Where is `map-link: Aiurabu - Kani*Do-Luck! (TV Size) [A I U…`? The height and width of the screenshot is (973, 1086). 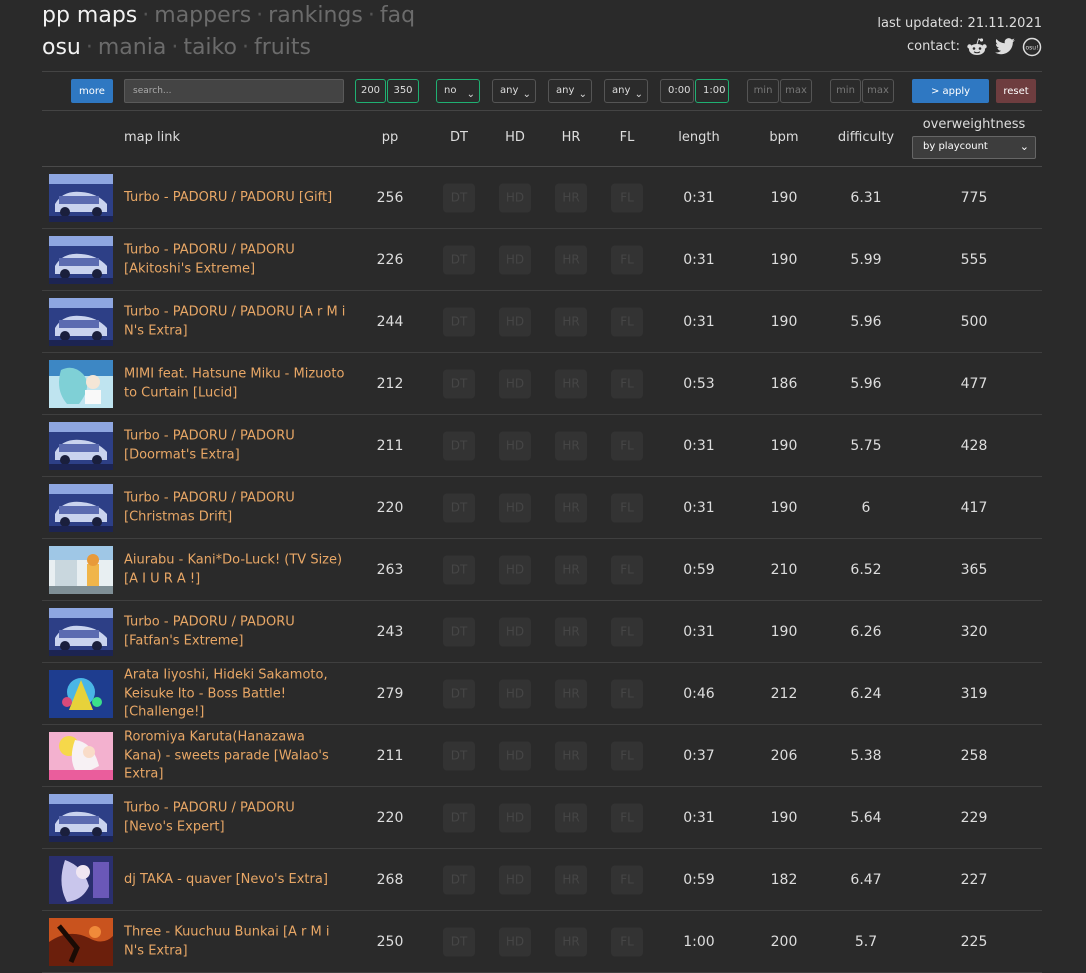
map-link: Aiurabu - Kani*Do-Luck! (TV Size) [A I U… is located at coordinates (235, 570).